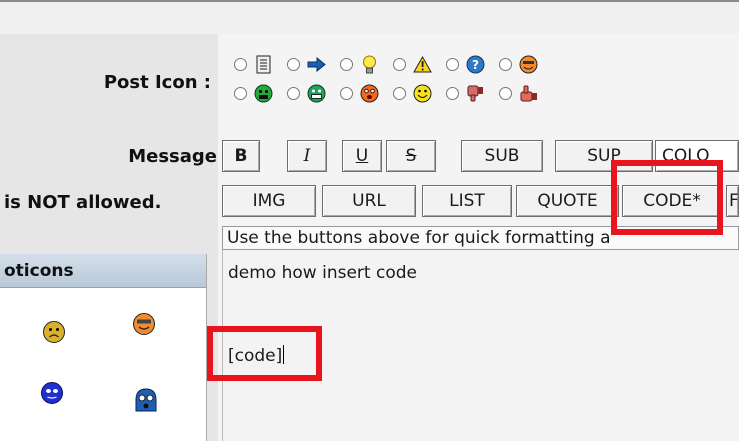 The width and height of the screenshot is (739, 441). I want to click on color-select: COLO, so click(697, 156).